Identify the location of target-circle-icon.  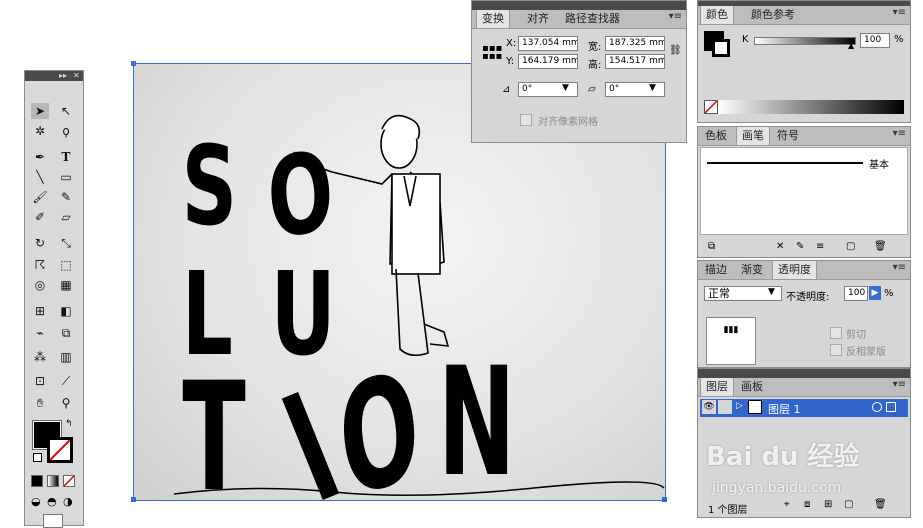
(877, 407).